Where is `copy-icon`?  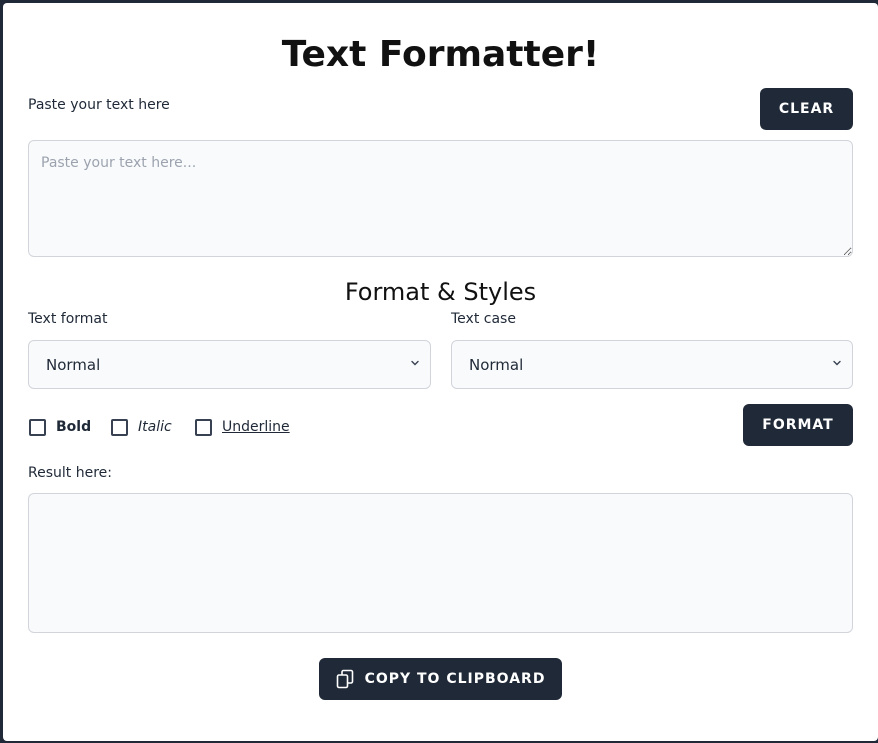 copy-icon is located at coordinates (344, 679).